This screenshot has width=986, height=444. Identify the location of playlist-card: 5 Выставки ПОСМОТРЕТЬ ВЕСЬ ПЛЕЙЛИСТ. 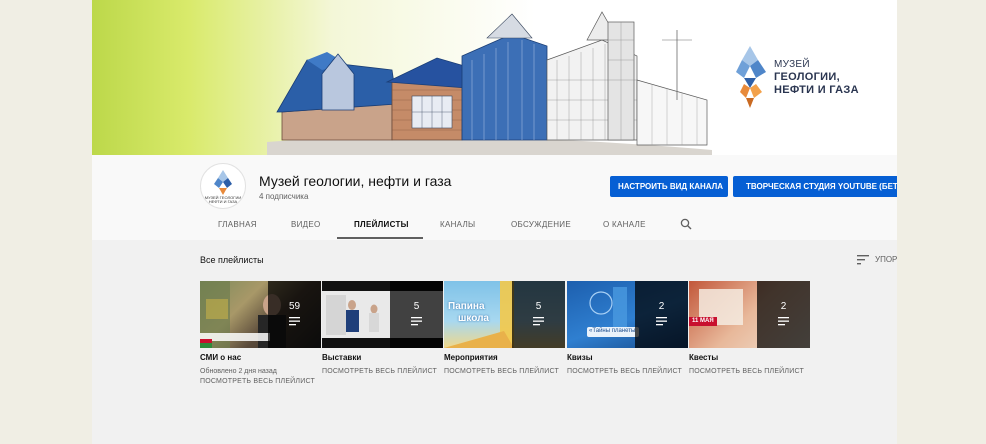
(382, 328).